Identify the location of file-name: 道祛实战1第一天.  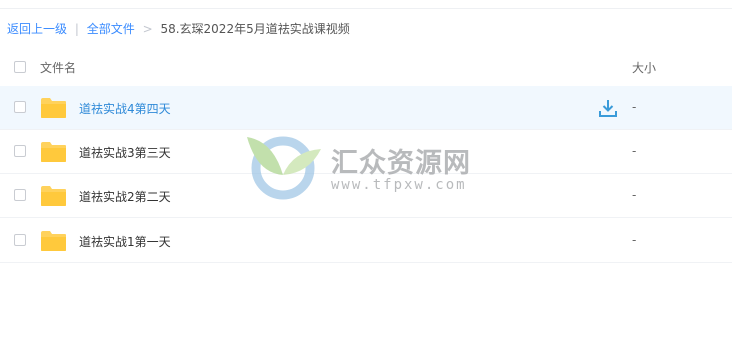
(125, 241).